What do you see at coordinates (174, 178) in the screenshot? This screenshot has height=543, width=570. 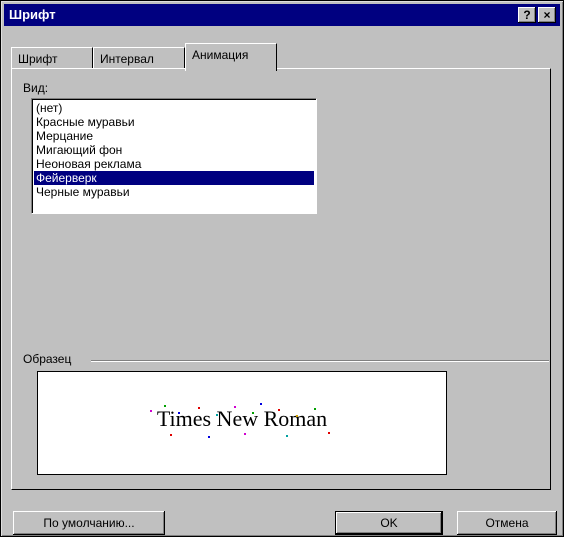 I see `list-item-fireworks: Фейерверк` at bounding box center [174, 178].